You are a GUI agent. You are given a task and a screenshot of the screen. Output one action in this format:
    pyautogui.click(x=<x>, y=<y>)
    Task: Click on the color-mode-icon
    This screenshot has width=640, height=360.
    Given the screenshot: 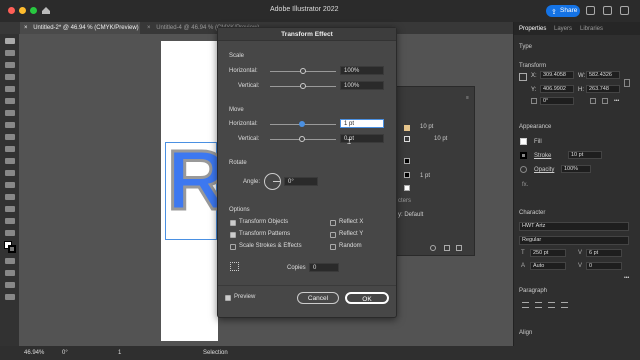 What is the action you would take?
    pyautogui.click(x=10, y=261)
    